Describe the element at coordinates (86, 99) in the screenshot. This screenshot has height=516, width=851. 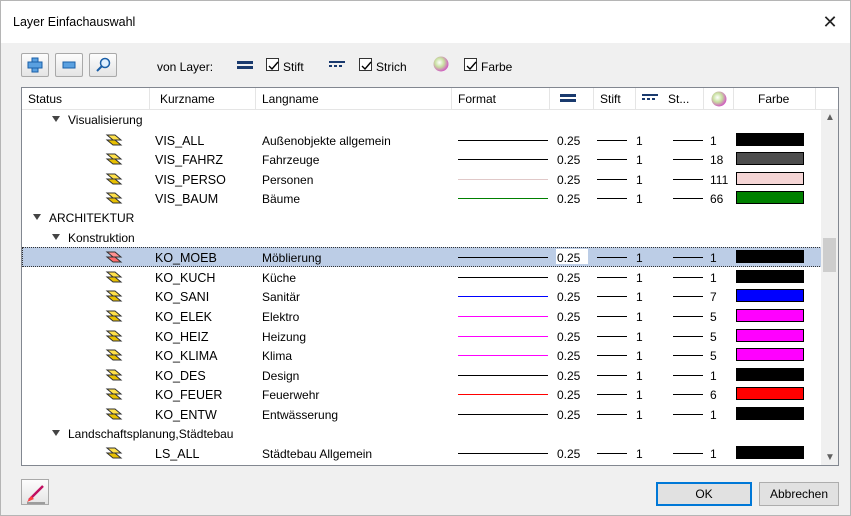
I see `column-status: Status` at that location.